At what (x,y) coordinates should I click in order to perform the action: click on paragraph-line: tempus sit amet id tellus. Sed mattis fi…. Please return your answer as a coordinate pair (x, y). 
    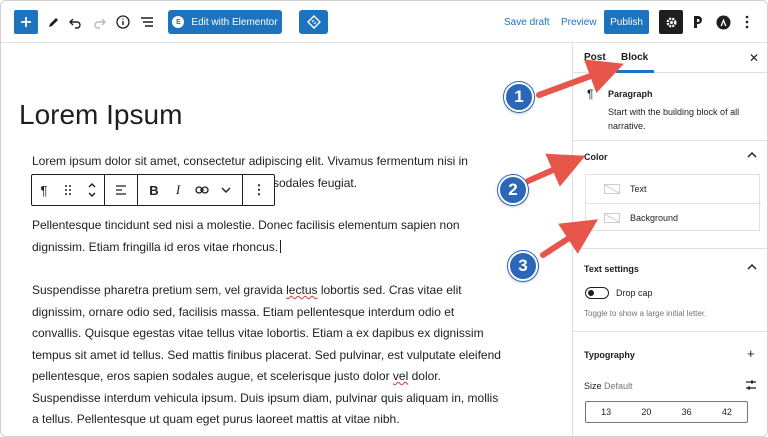
    Looking at the image, I should click on (266, 354).